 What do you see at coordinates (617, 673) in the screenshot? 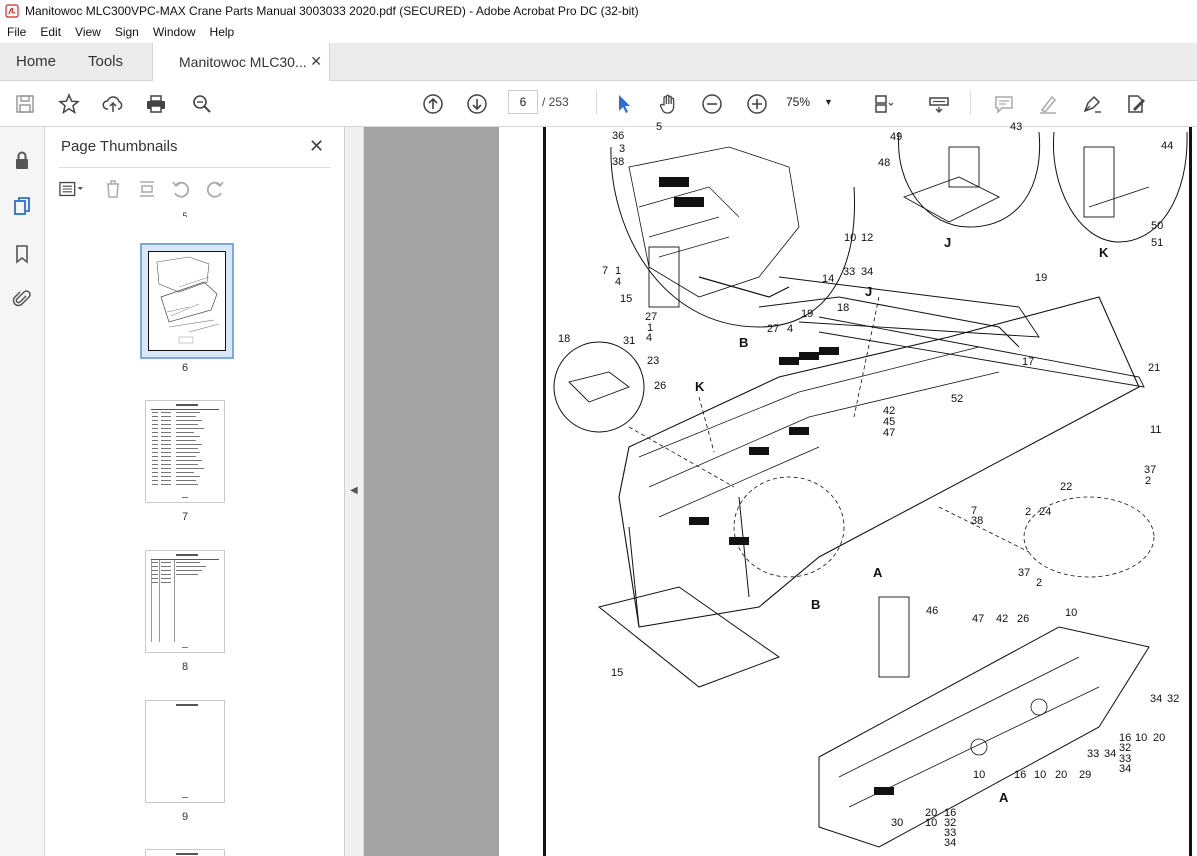
I see `callout-label: 15` at bounding box center [617, 673].